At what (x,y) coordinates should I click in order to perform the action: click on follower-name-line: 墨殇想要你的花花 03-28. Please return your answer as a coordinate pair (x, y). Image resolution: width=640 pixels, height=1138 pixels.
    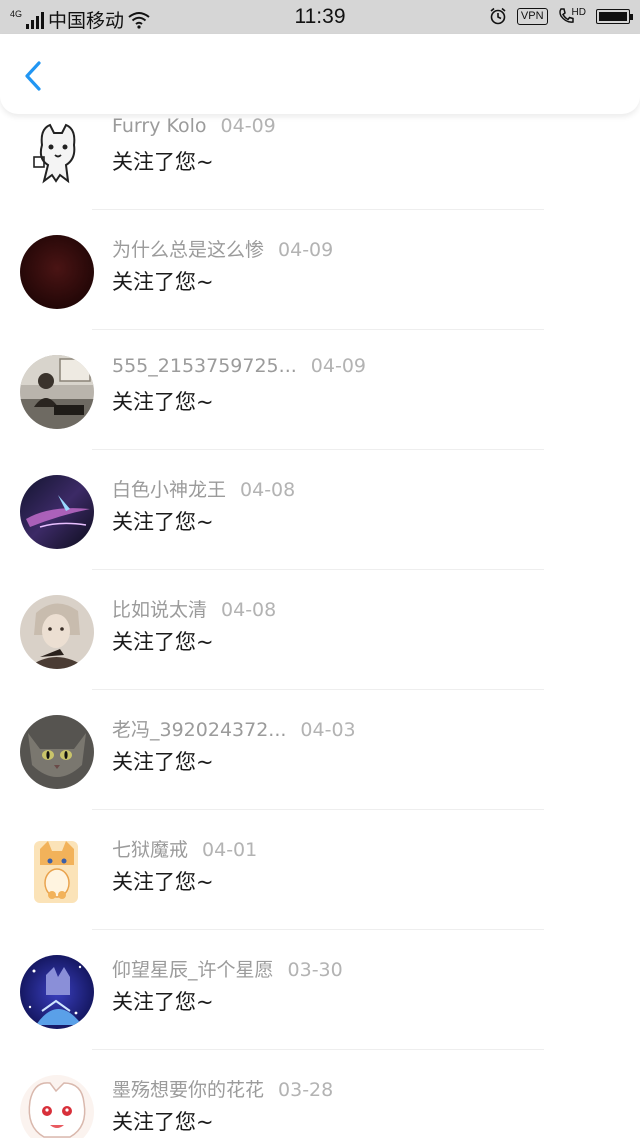
    Looking at the image, I should click on (222, 1088).